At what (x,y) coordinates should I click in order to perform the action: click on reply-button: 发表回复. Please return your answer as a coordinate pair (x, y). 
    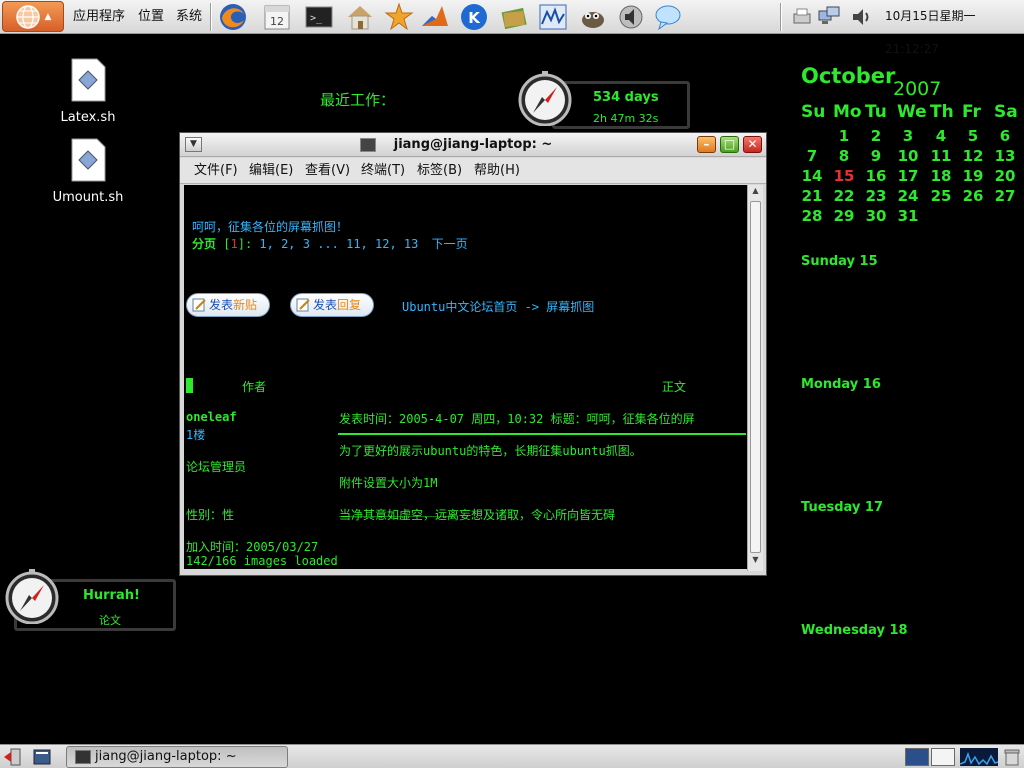
    Looking at the image, I should click on (332, 305).